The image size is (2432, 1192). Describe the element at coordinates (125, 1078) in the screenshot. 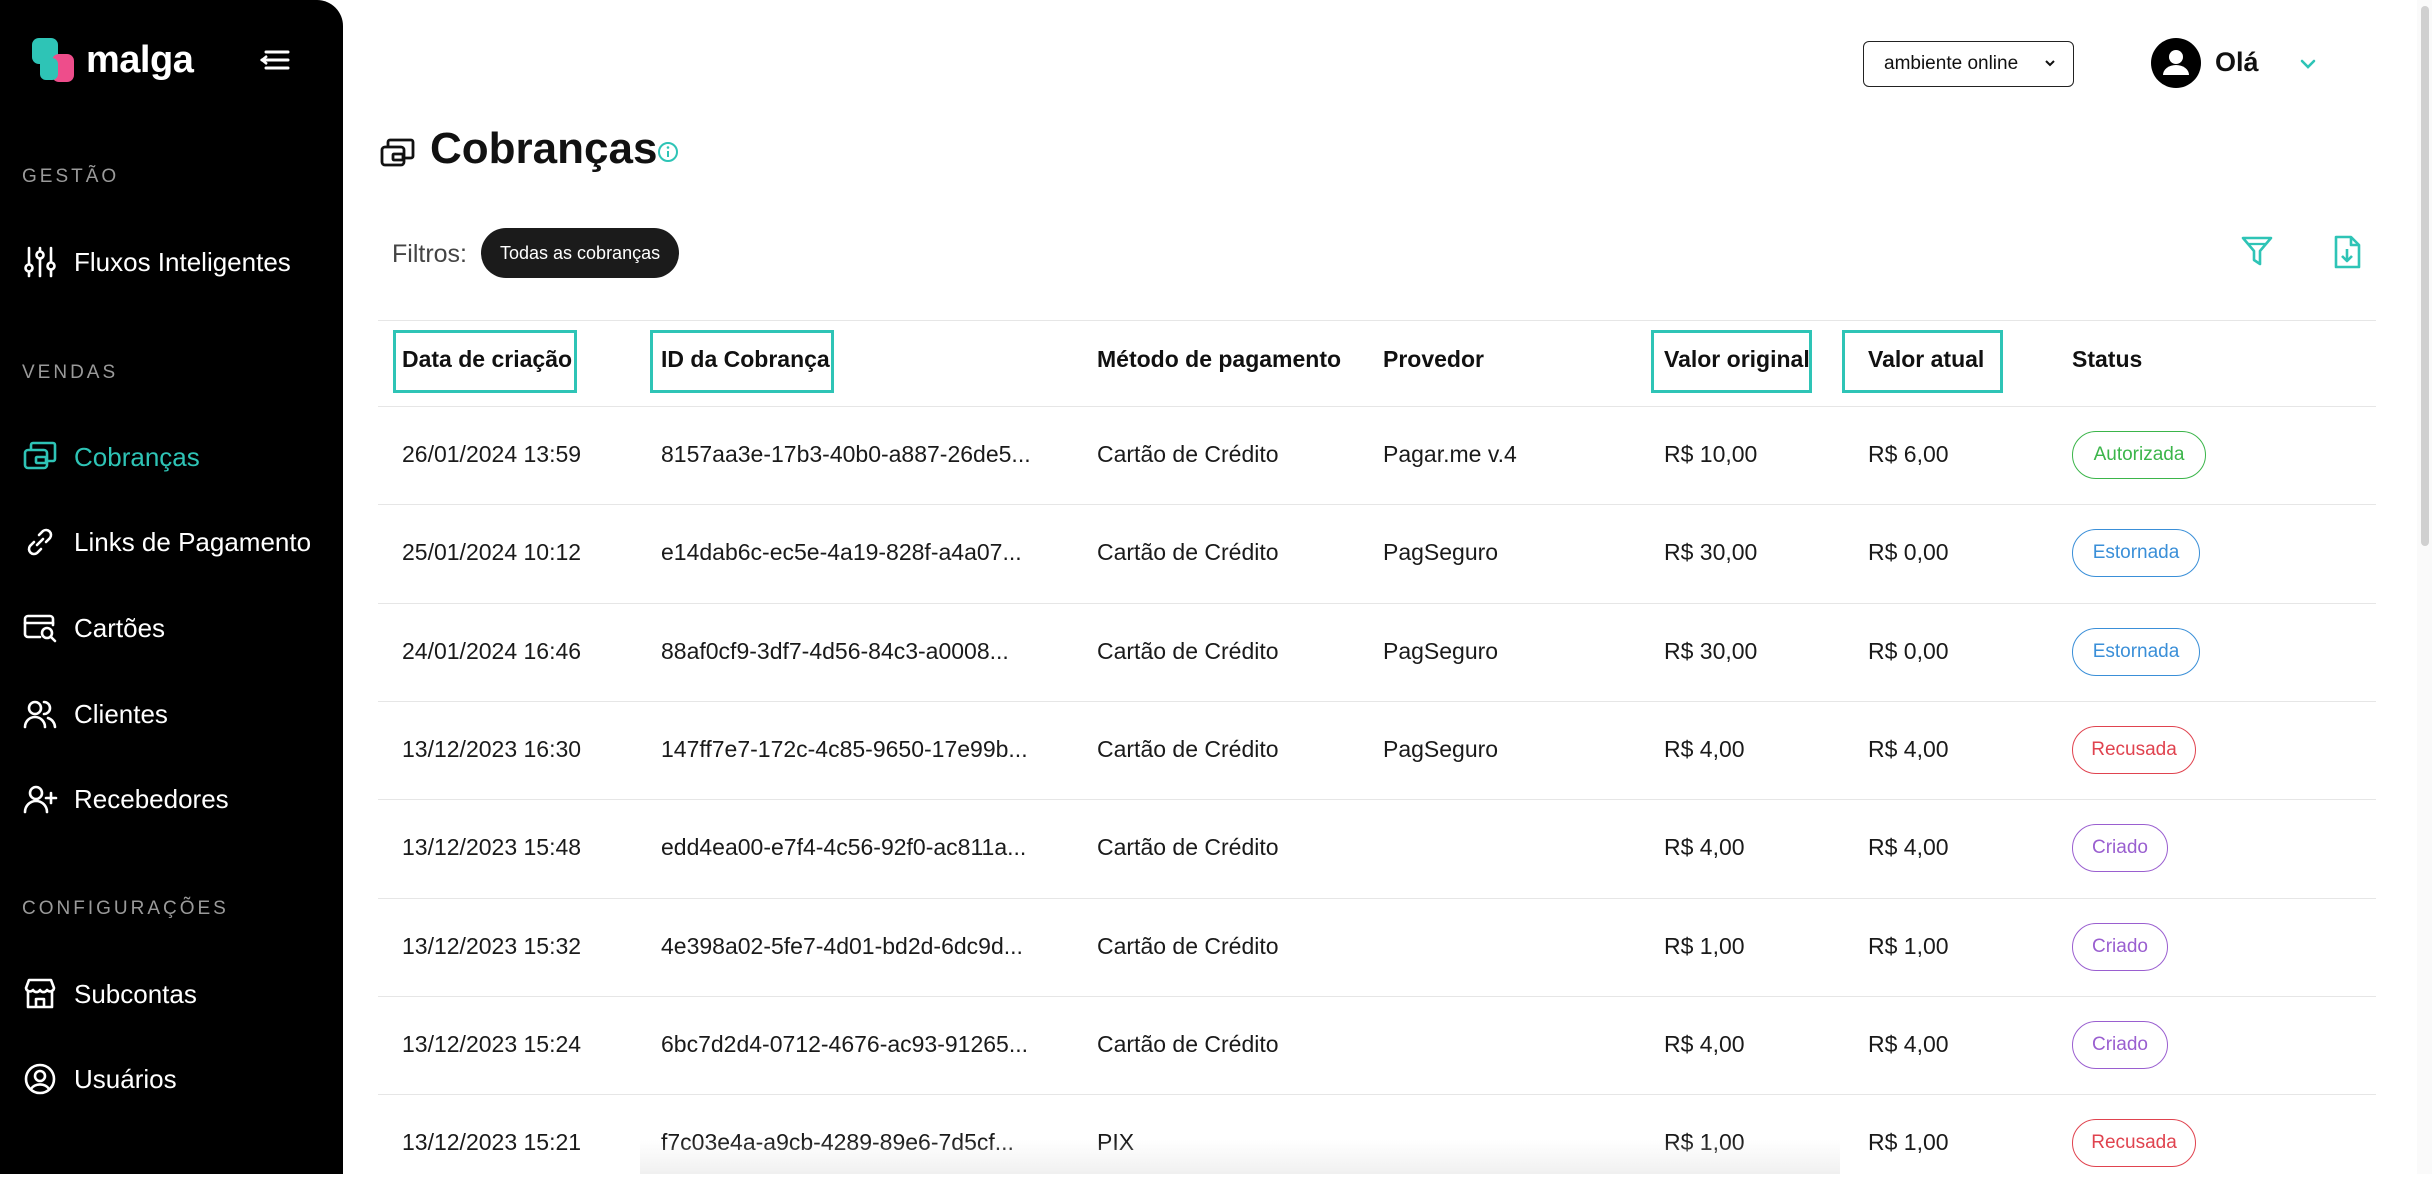

I see `sidebar-item-label: Usuários` at that location.